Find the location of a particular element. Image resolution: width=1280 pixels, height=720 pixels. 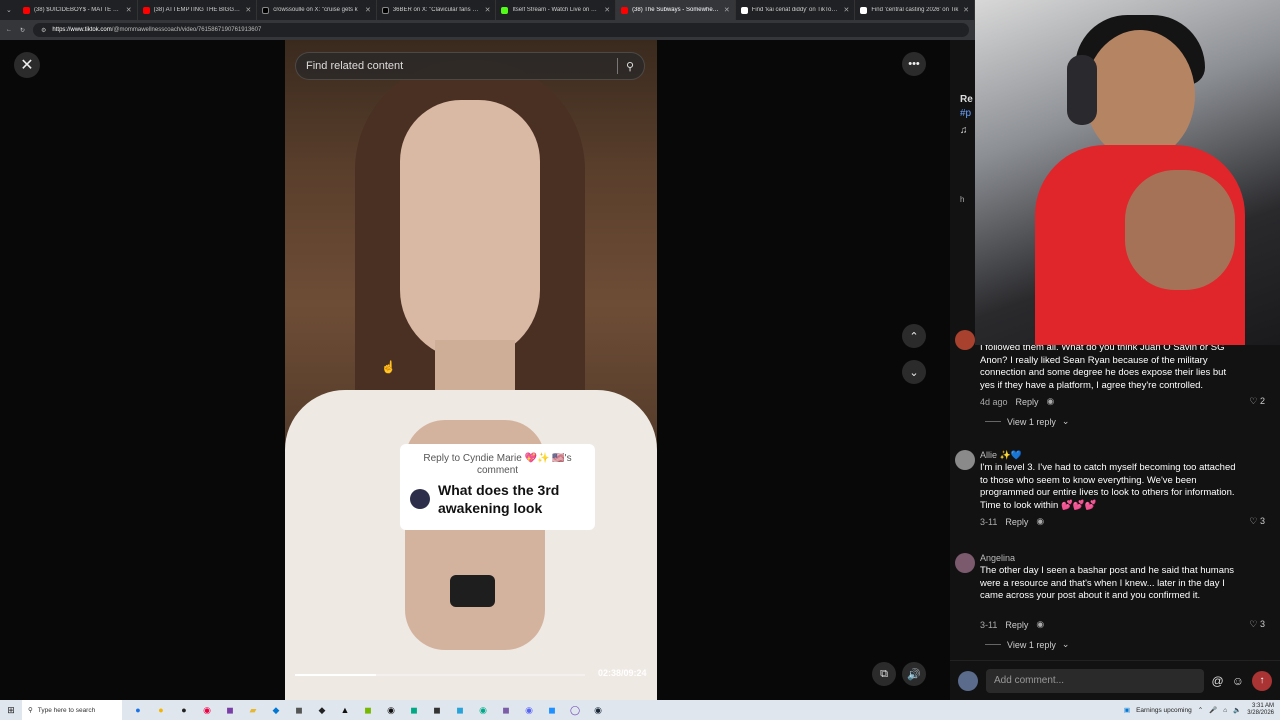

next-video-button: ⌄ is located at coordinates (914, 372).